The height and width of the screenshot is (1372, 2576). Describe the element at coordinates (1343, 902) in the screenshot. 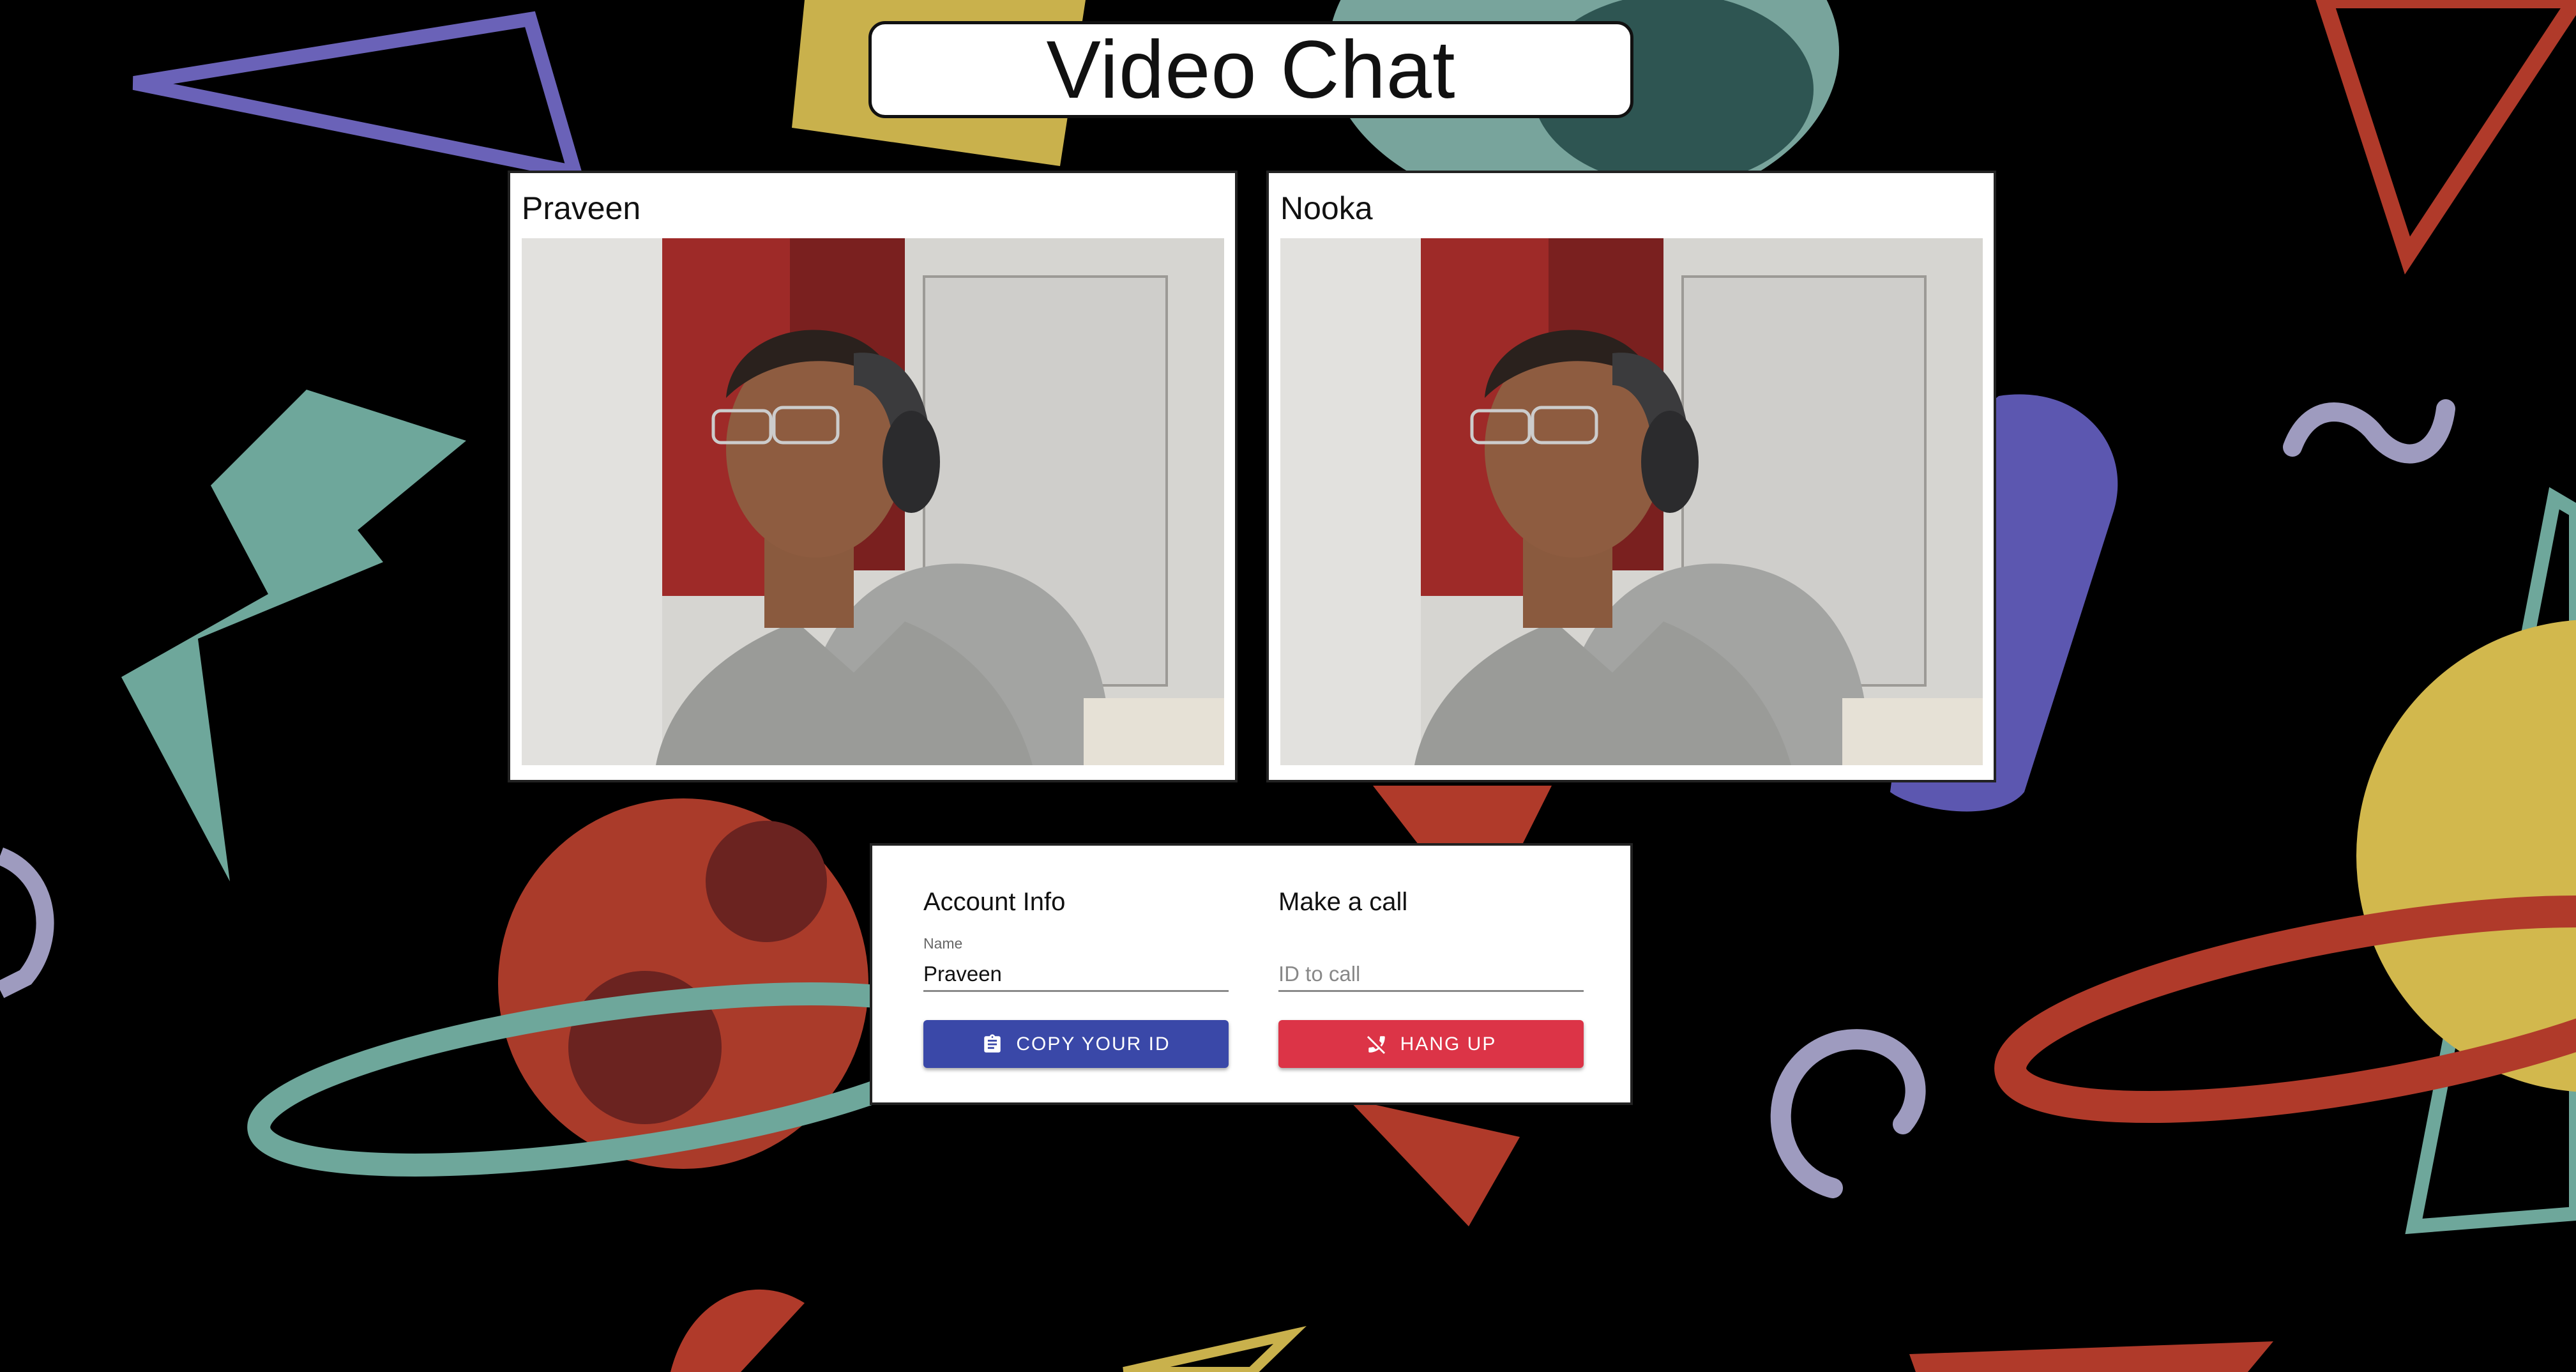

I see `make-call-heading: Make a call` at that location.